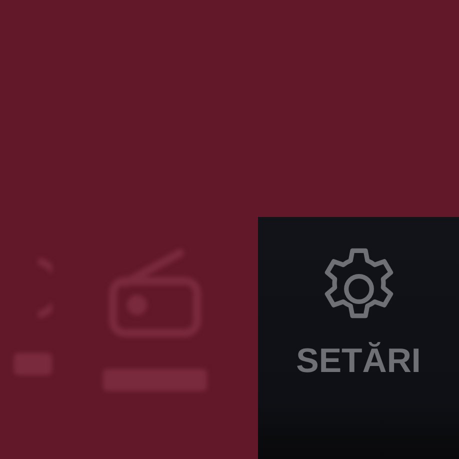 The height and width of the screenshot is (459, 459). What do you see at coordinates (358, 361) in the screenshot?
I see `tile-label: SETĂRI` at bounding box center [358, 361].